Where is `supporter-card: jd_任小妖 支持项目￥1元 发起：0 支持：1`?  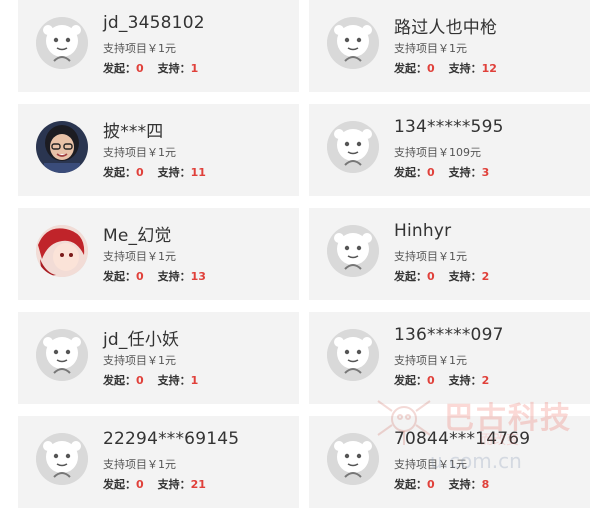 supporter-card: jd_任小妖 支持项目￥1元 发起：0 支持：1 is located at coordinates (158, 358).